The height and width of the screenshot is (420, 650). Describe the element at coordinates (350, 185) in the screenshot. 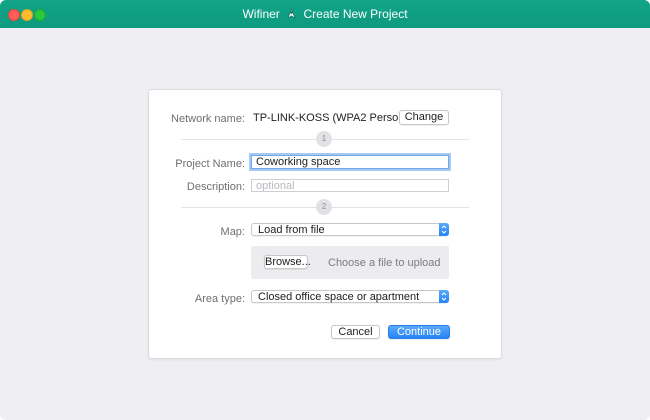

I see `description-input` at that location.